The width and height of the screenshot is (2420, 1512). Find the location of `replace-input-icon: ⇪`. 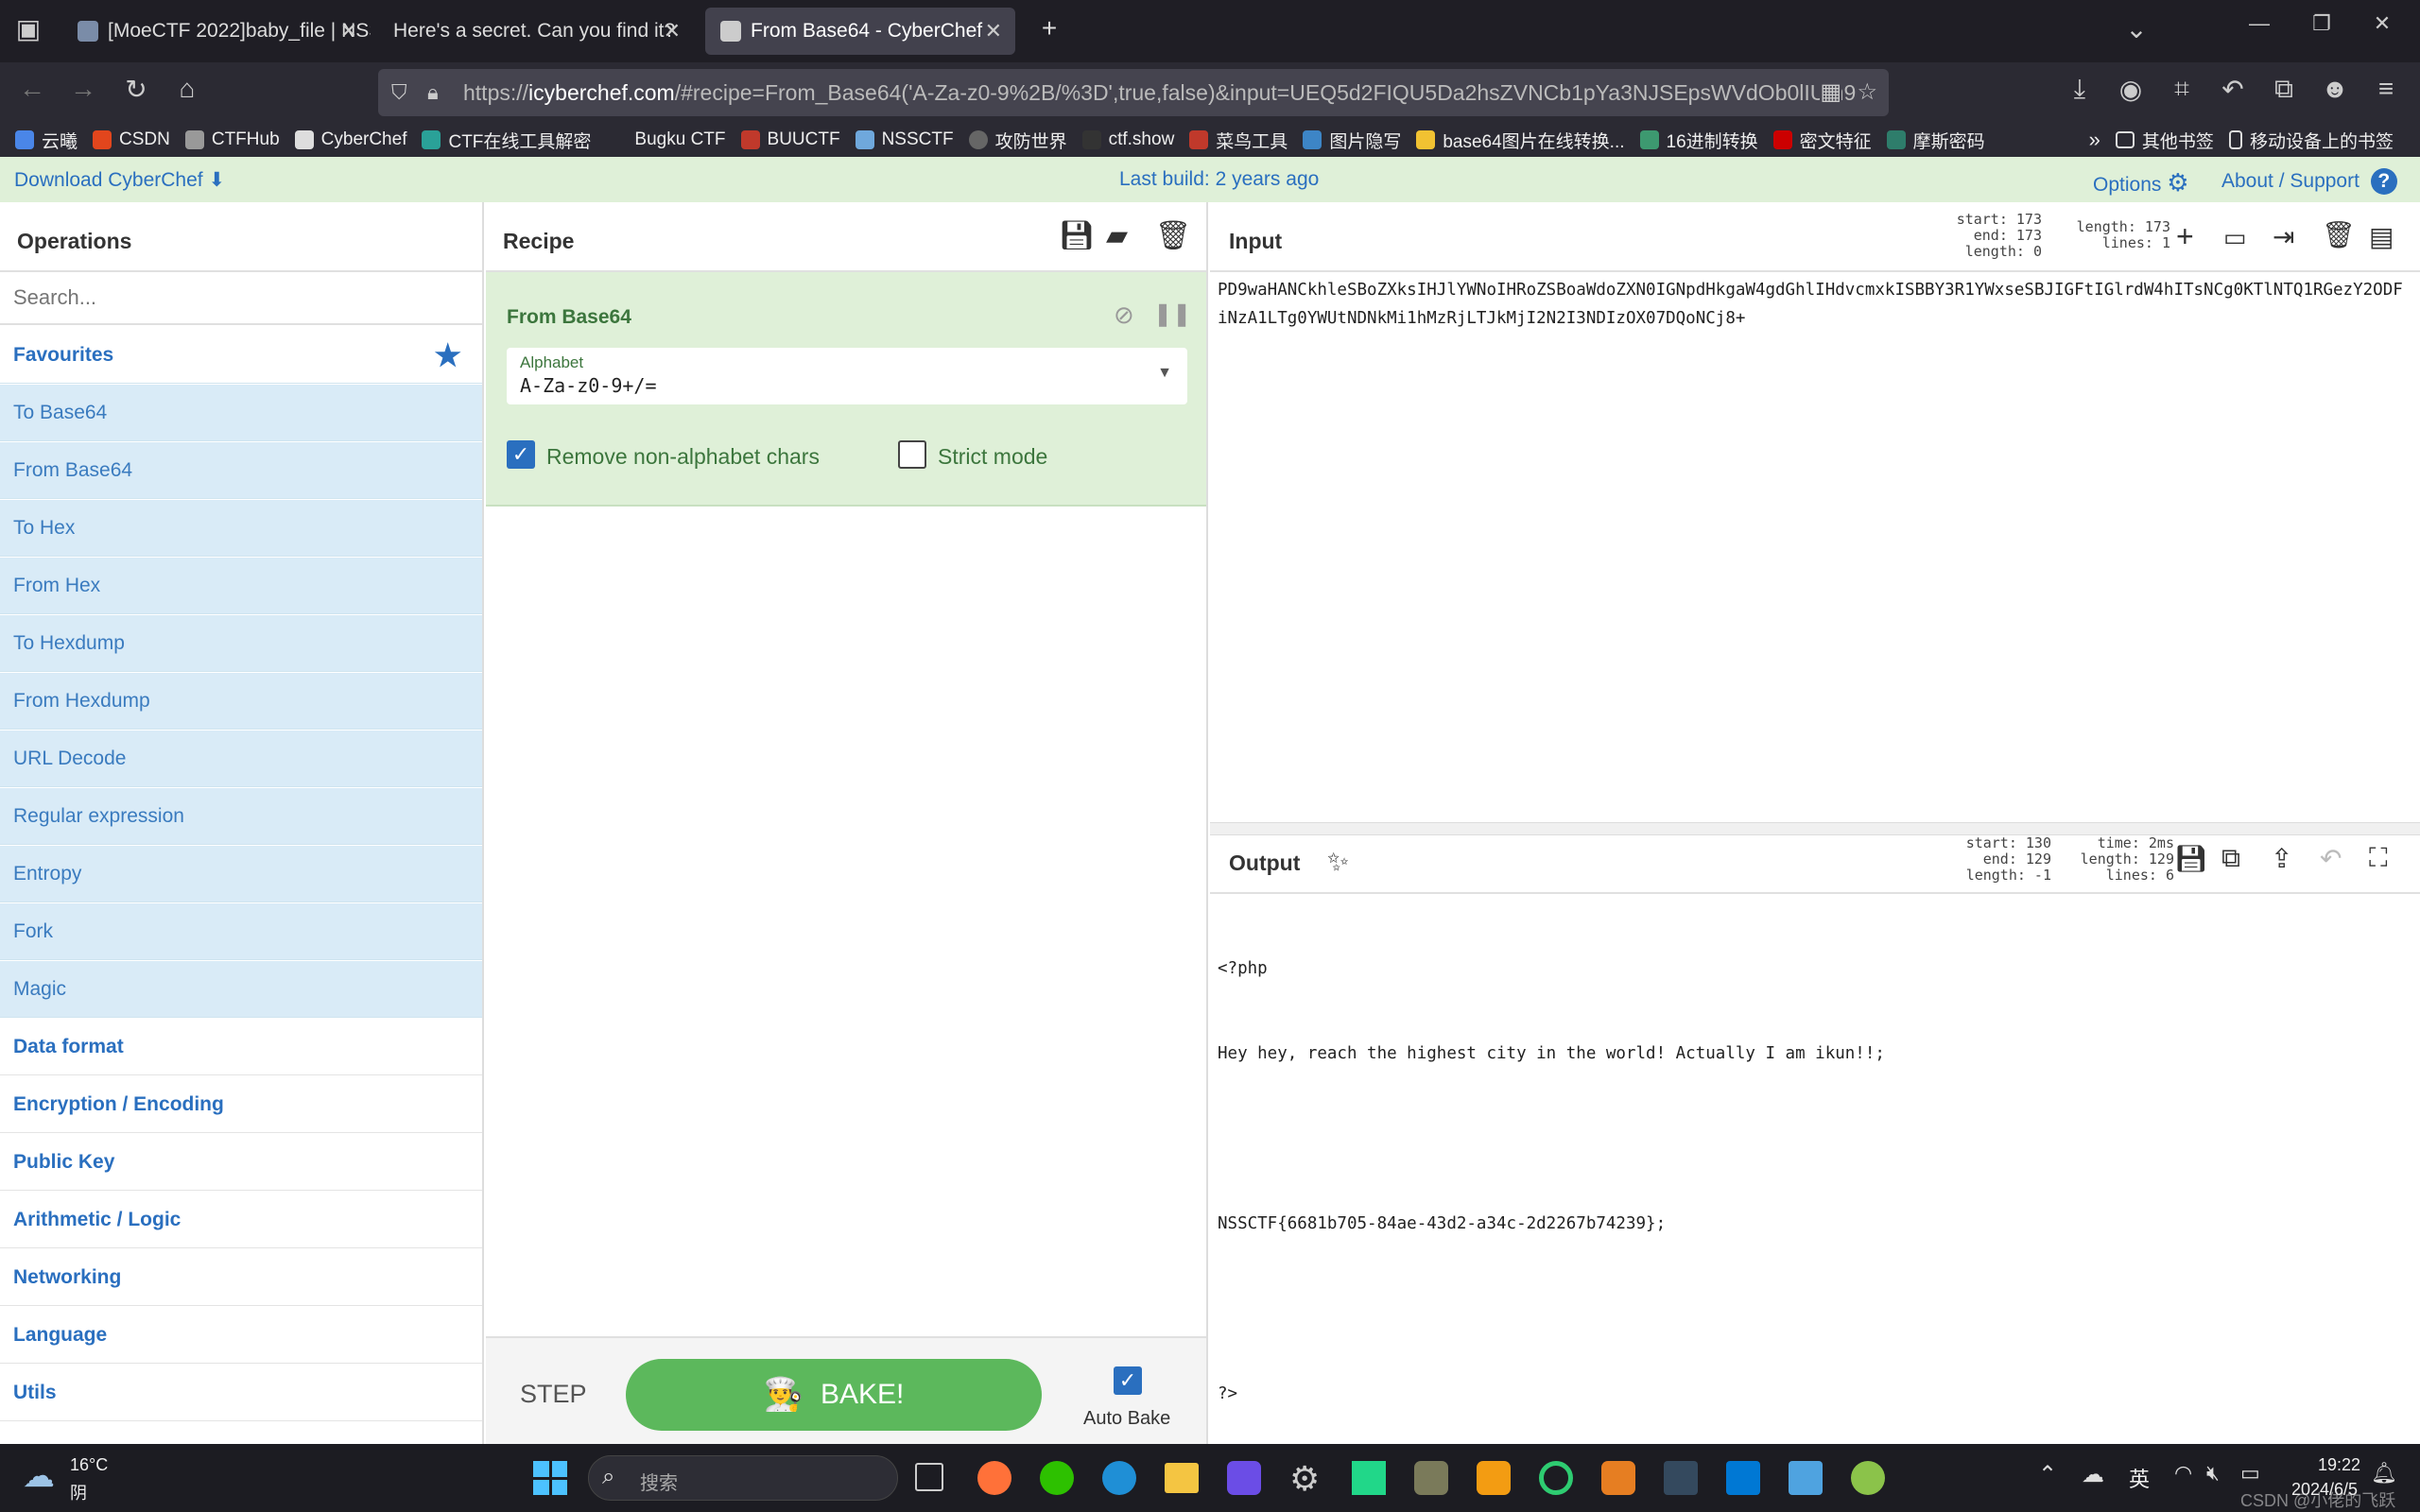

replace-input-icon: ⇪ is located at coordinates (2281, 858).